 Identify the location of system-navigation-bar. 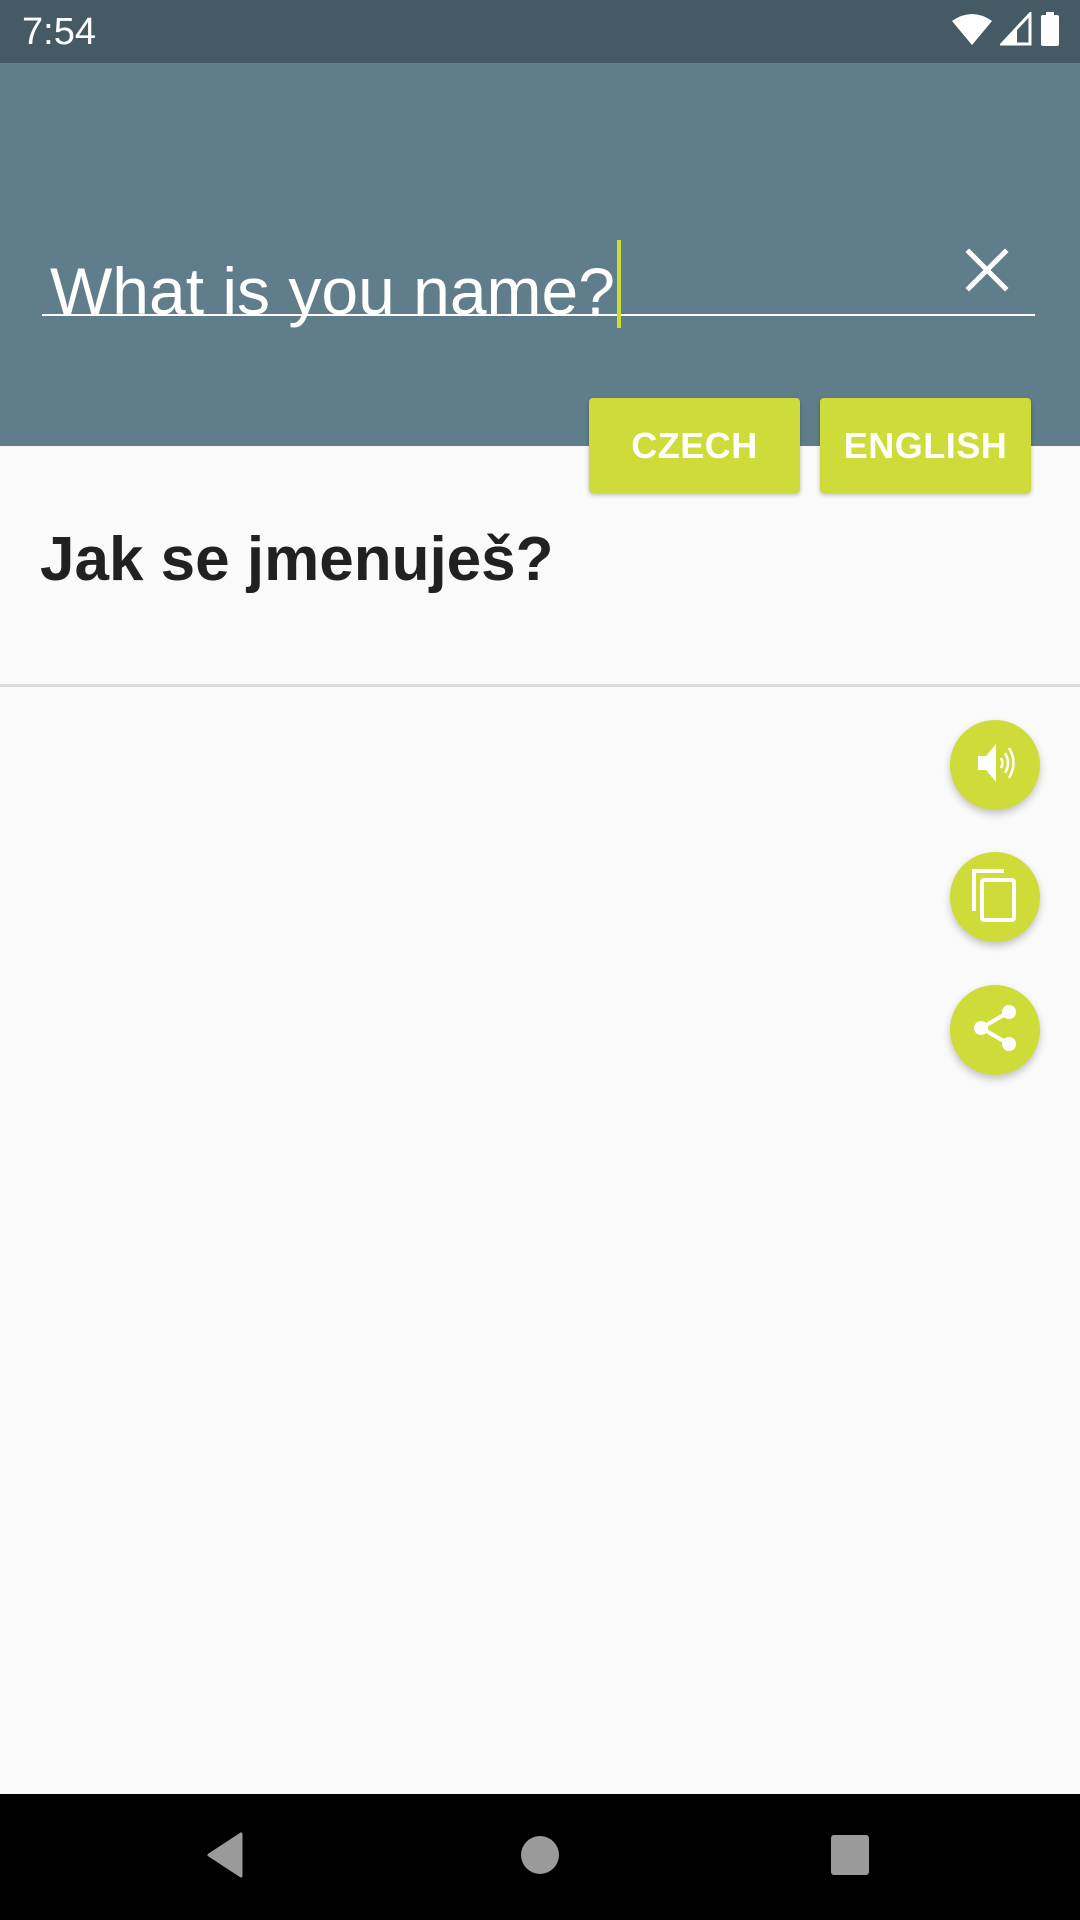
(540, 1857).